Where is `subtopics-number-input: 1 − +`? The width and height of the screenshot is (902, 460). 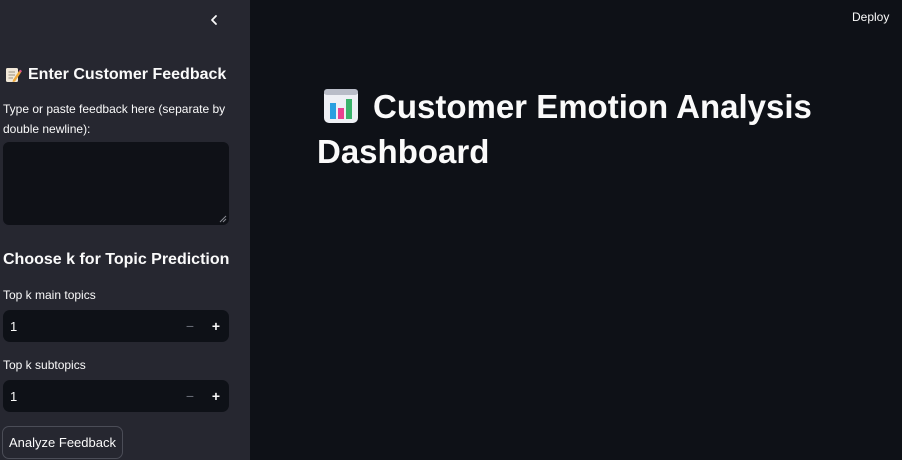
subtopics-number-input: 1 − + is located at coordinates (116, 396).